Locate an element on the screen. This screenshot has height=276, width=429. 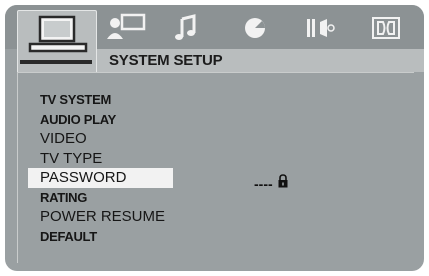
user-screen-icon is located at coordinates (126, 26).